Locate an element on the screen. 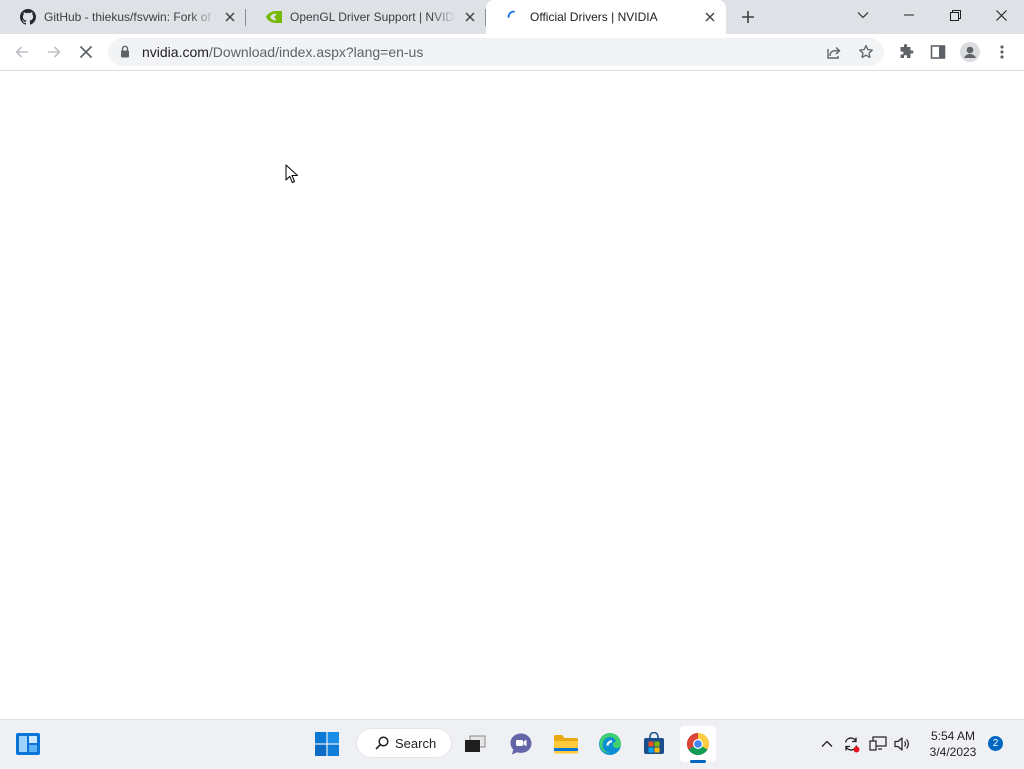 Image resolution: width=1024 pixels, height=769 pixels. edge-icon is located at coordinates (610, 744).